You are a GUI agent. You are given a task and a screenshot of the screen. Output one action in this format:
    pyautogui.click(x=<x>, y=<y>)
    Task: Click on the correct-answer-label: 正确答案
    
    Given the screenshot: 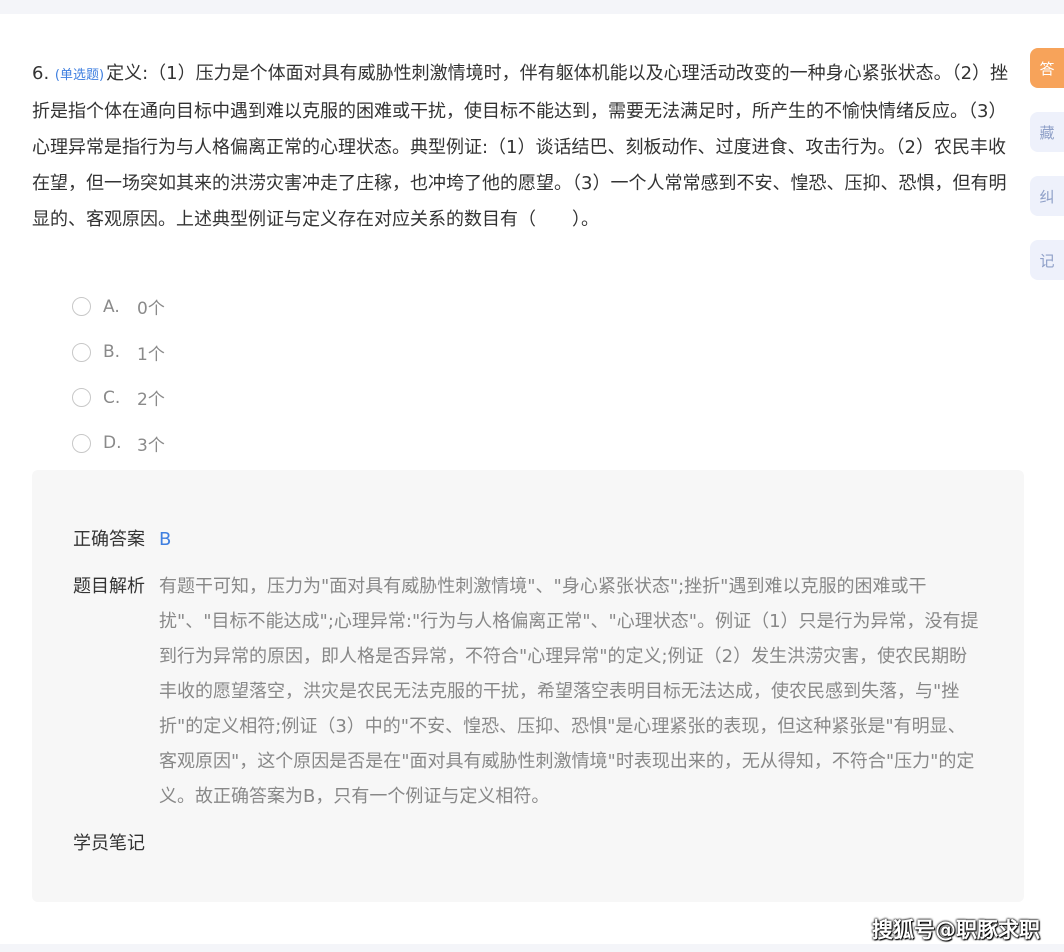 What is the action you would take?
    pyautogui.click(x=109, y=539)
    